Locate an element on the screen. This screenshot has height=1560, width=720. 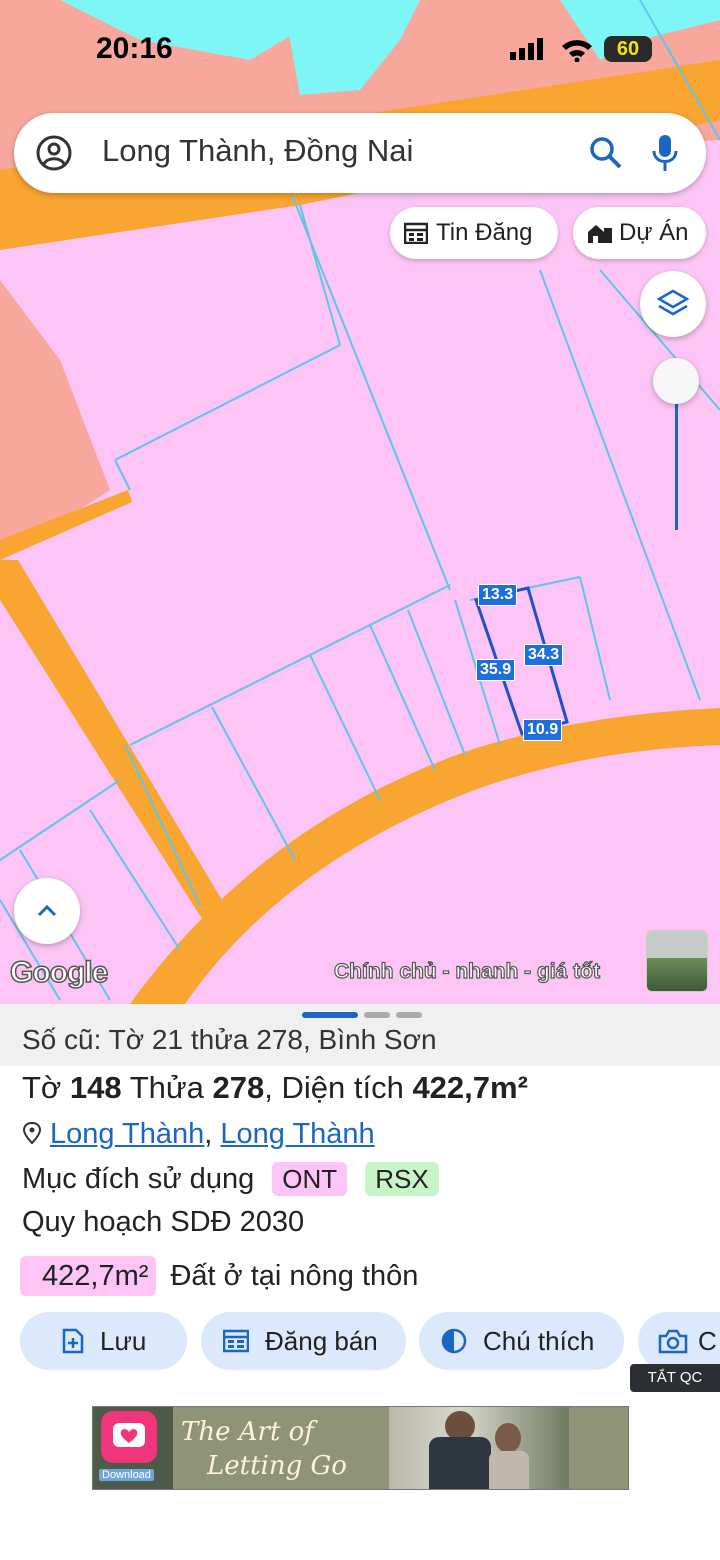
search-bar: Long Thành, Đồng Nai is located at coordinates (360, 153).